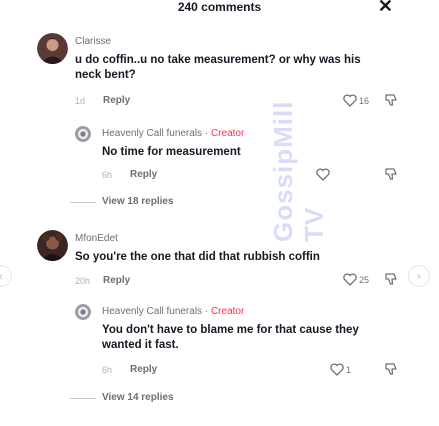 The height and width of the screenshot is (426, 439). I want to click on like-count: 16, so click(364, 101).